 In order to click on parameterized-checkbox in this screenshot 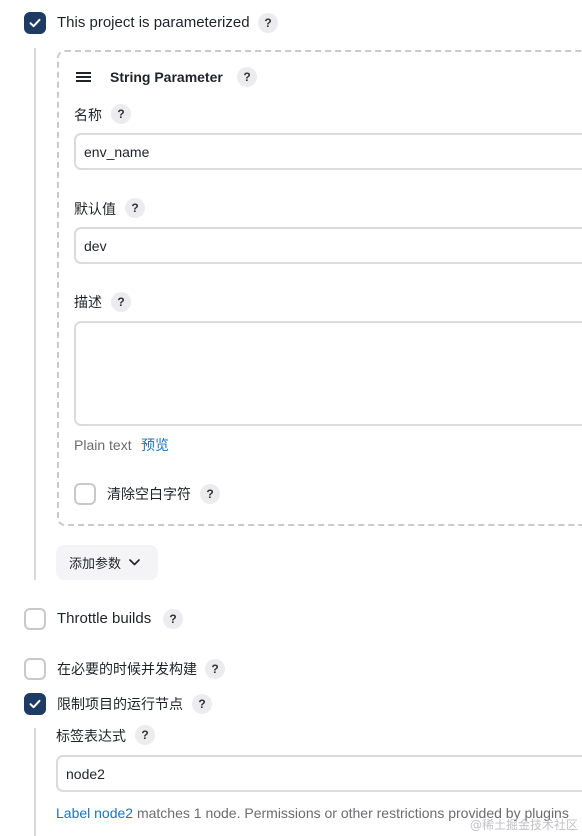, I will do `click(35, 23)`.